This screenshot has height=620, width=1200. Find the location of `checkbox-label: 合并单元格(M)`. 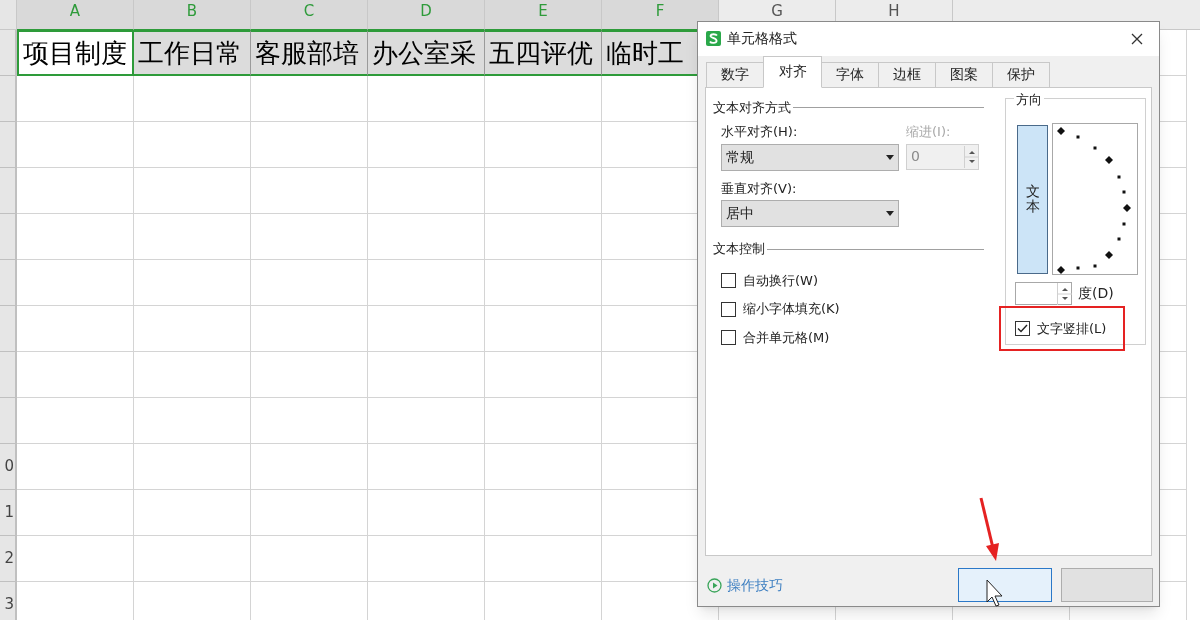

checkbox-label: 合并单元格(M) is located at coordinates (786, 337).